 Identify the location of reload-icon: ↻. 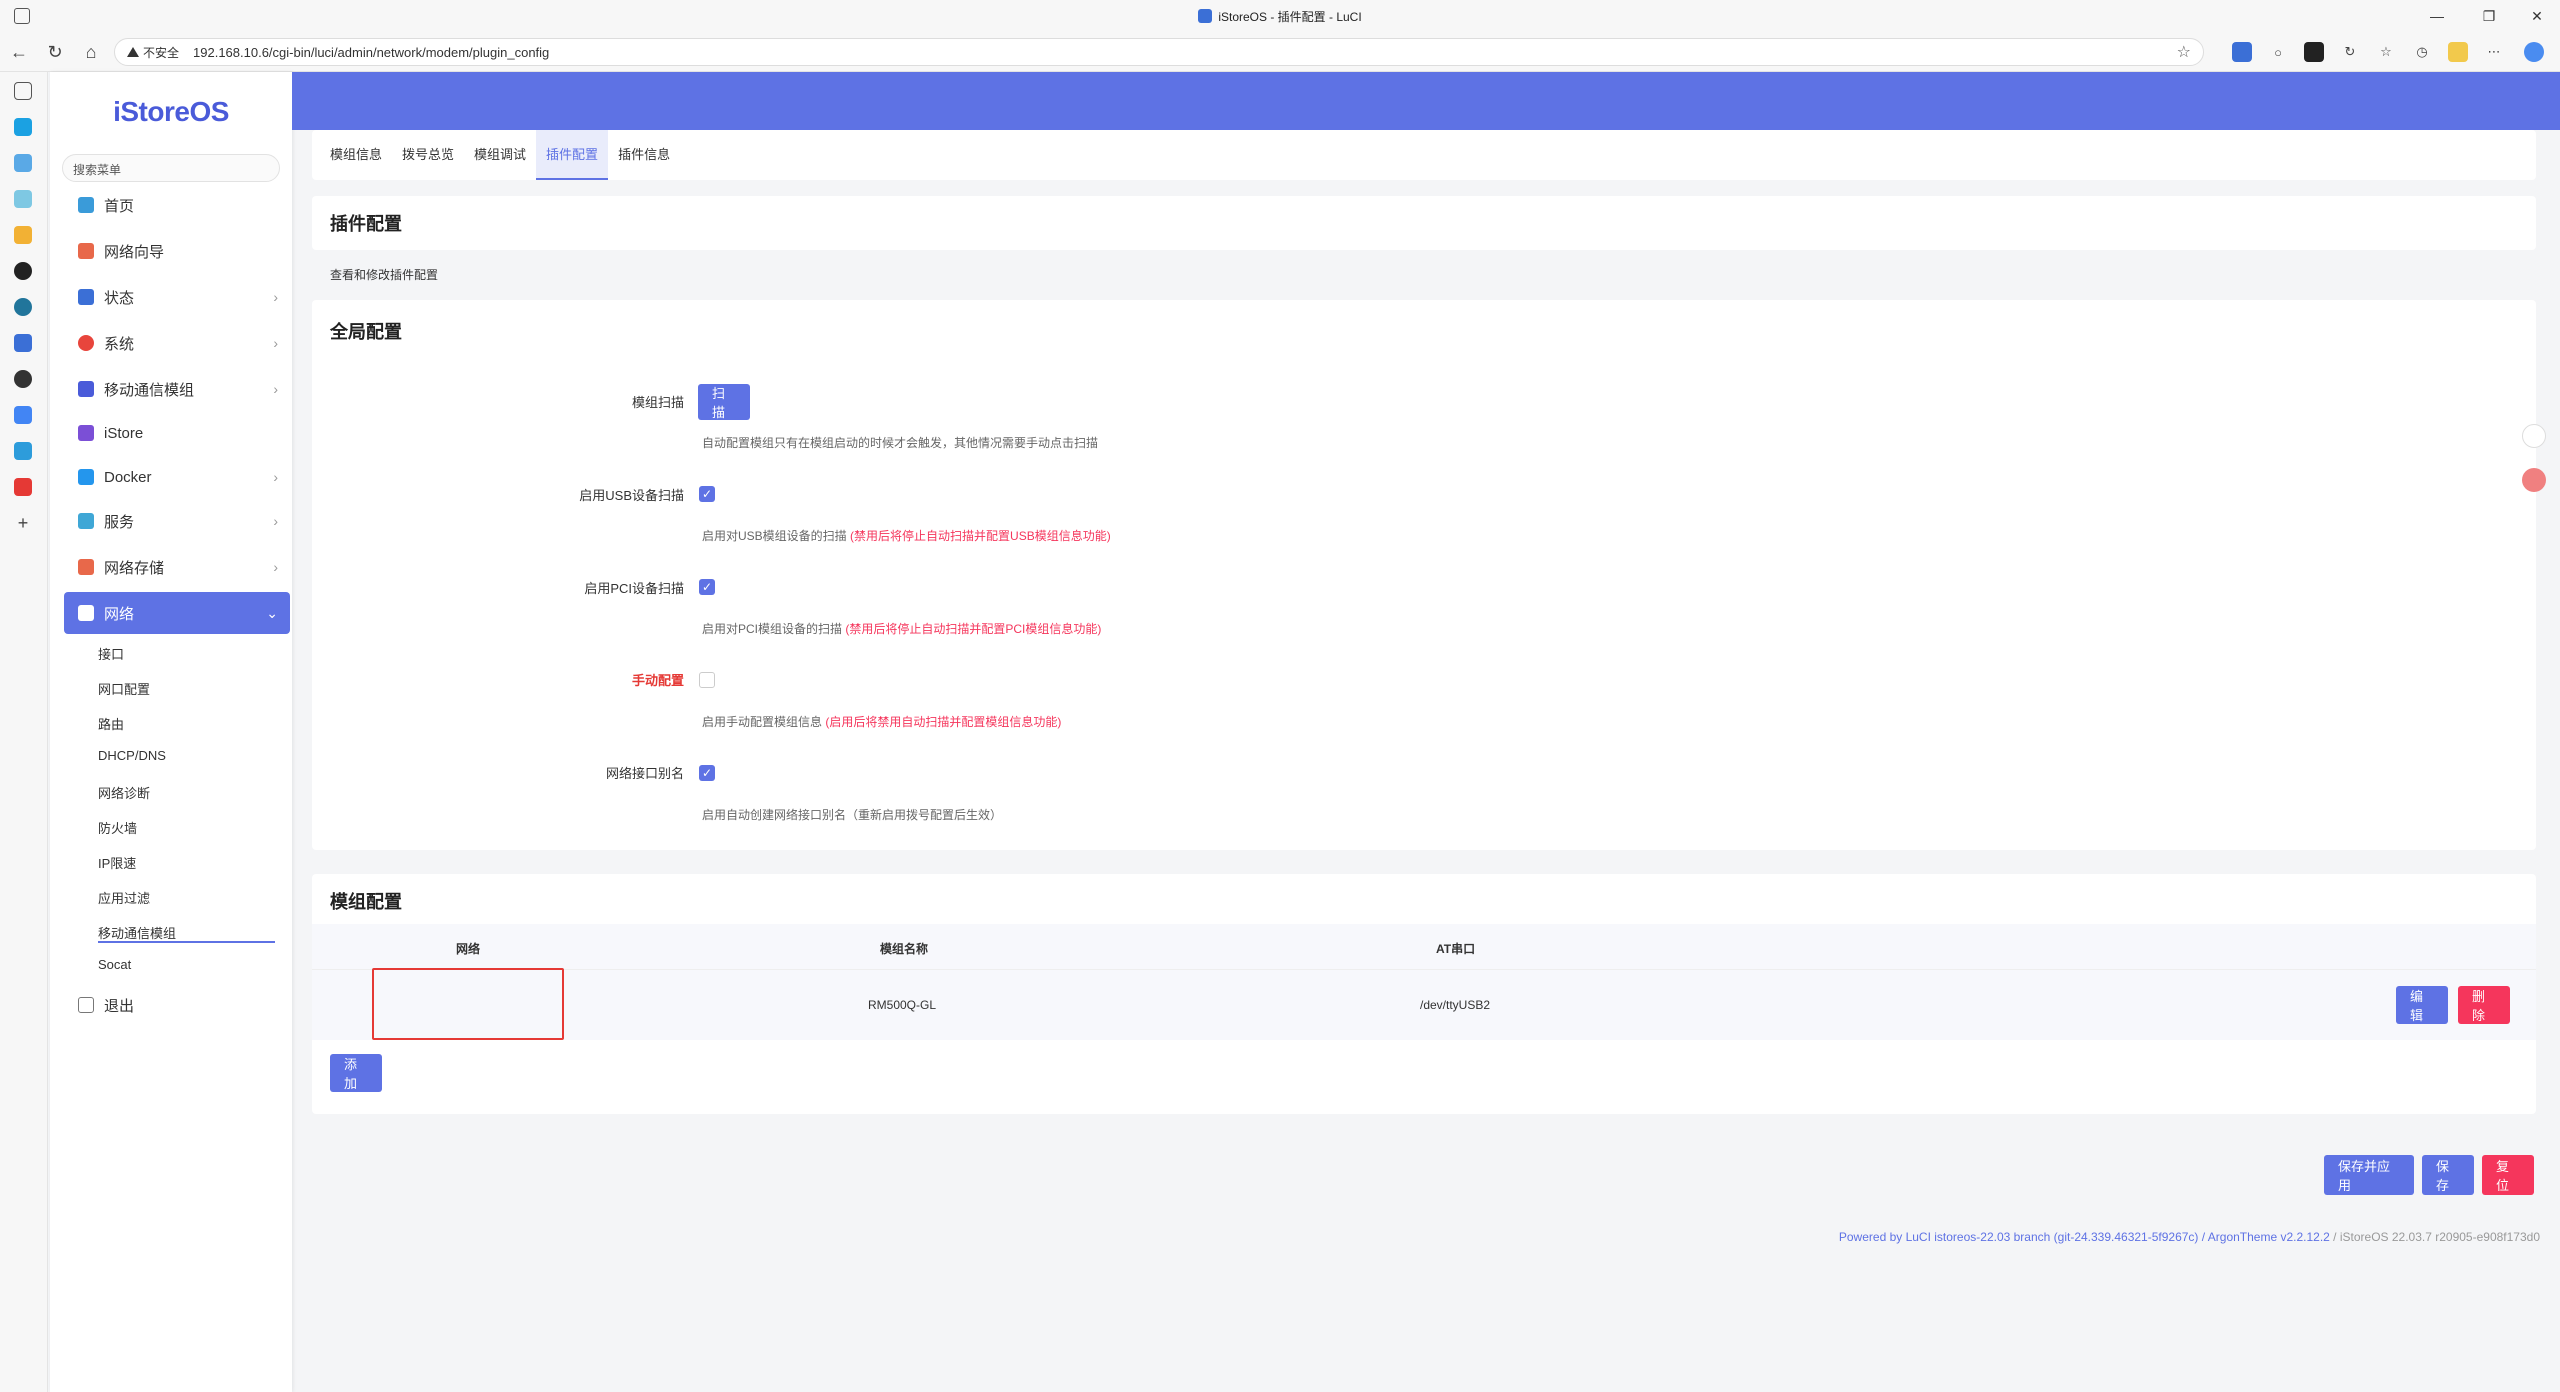
(55, 52).